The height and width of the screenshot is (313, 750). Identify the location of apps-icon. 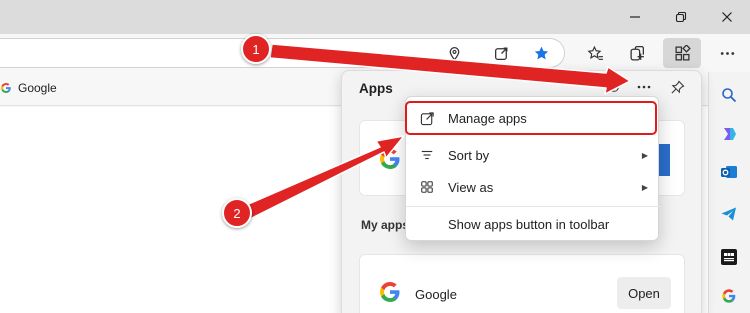
(682, 53).